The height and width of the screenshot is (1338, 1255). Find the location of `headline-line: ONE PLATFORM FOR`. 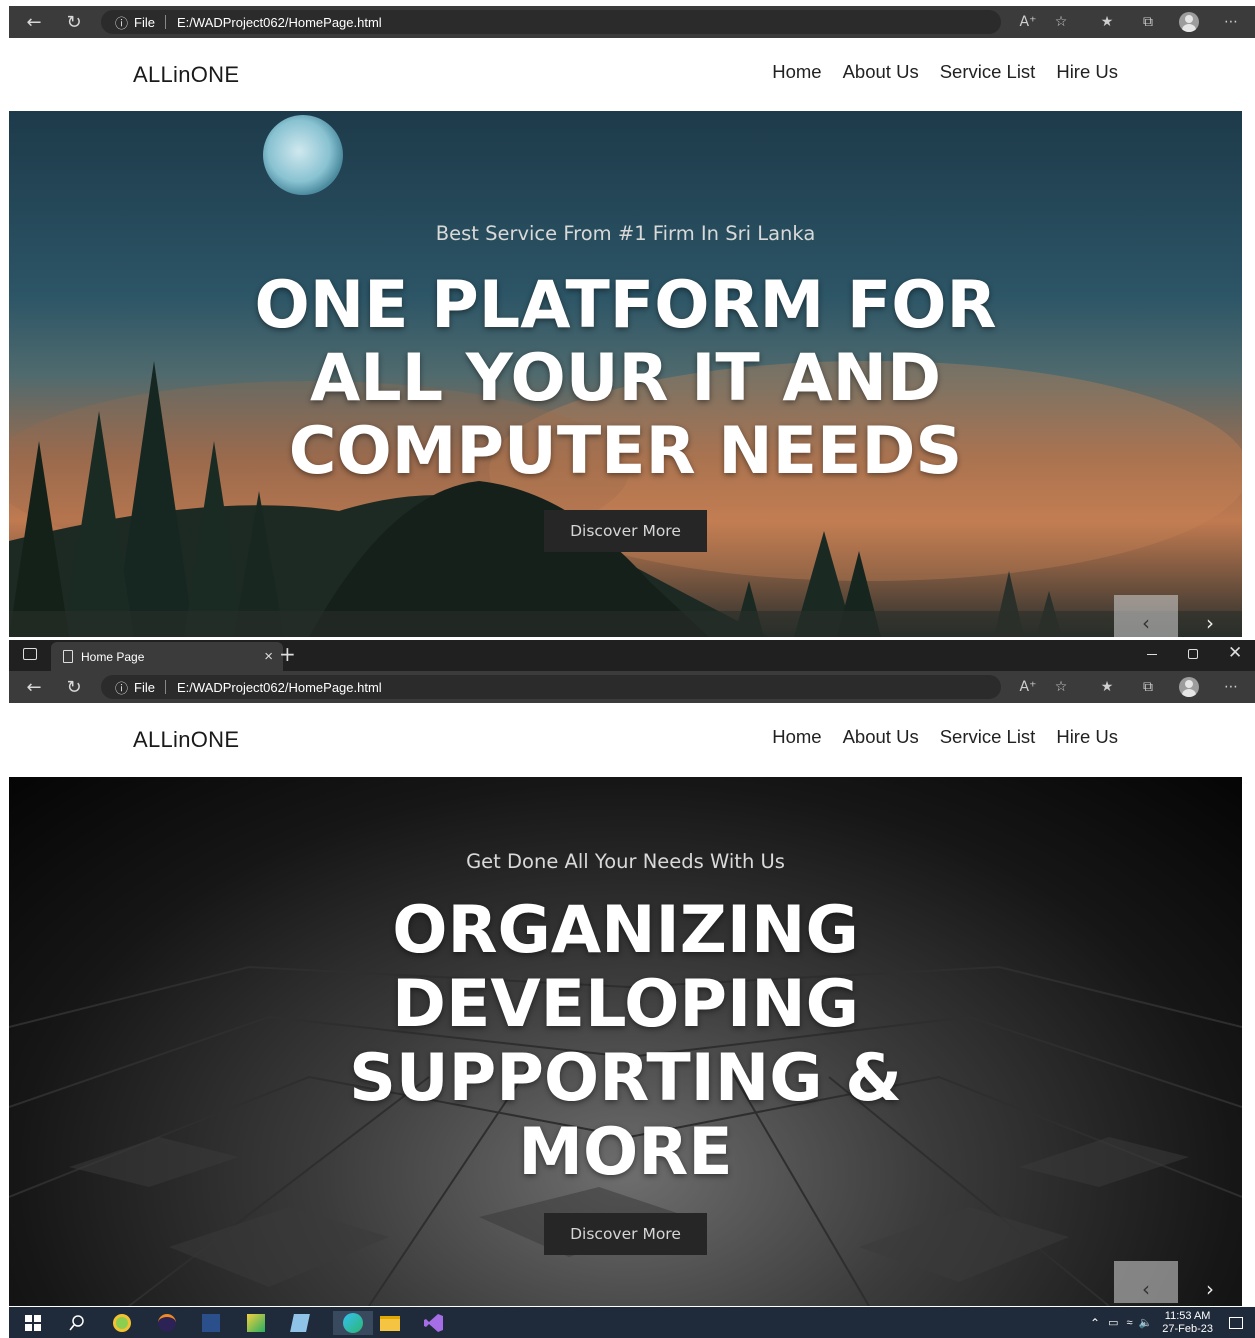

headline-line: ONE PLATFORM FOR is located at coordinates (625, 305).